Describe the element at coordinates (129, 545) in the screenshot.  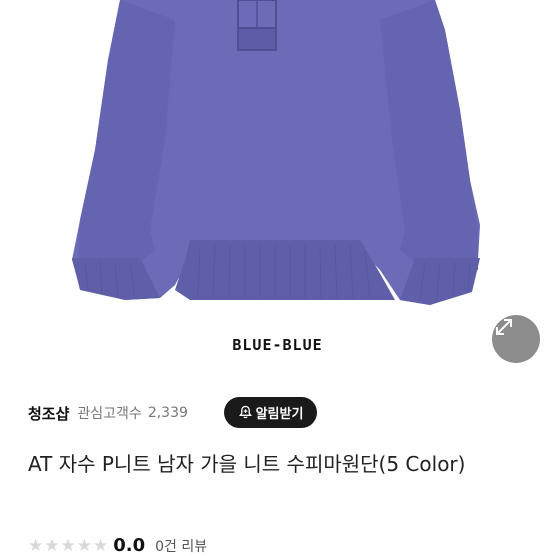
I see `rating-value: 0.0` at that location.